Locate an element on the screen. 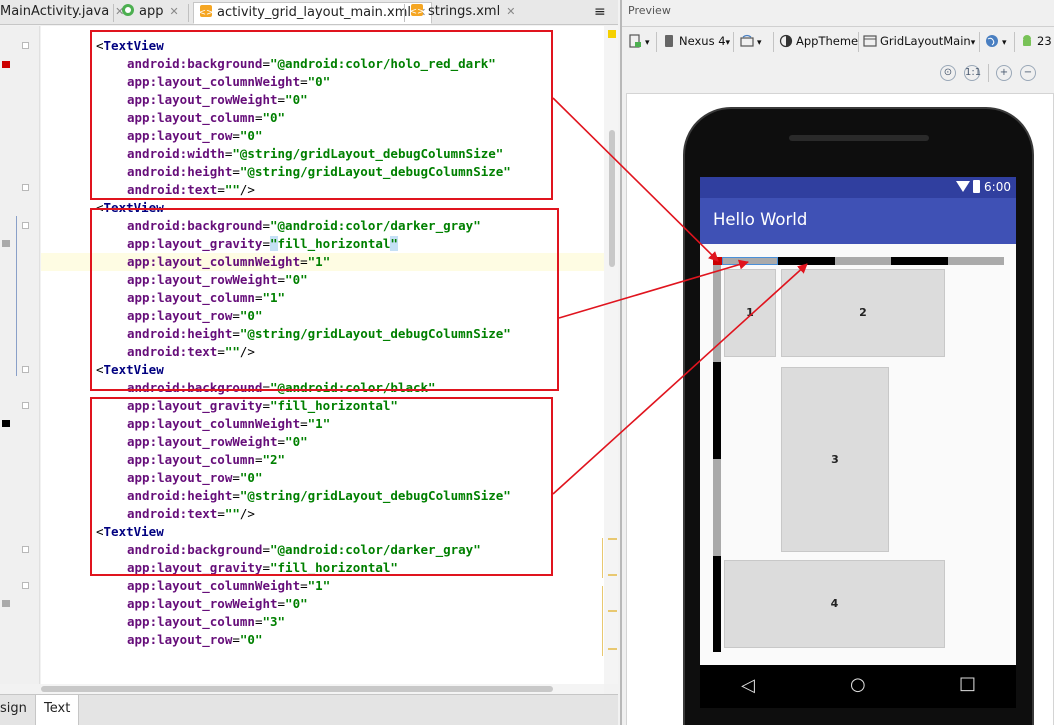 The height and width of the screenshot is (725, 1054). tab-overflow-menu-icon: ≡ is located at coordinates (600, 13).